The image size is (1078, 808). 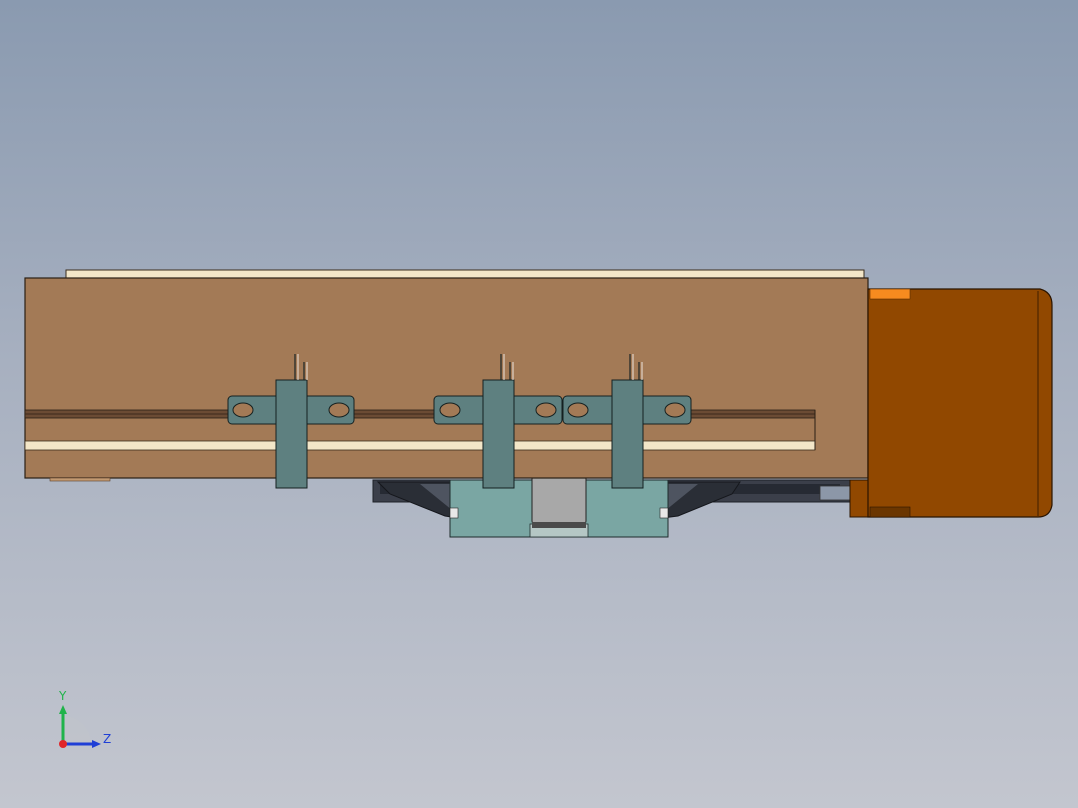 What do you see at coordinates (80, 726) in the screenshot?
I see `coordinate-triad-icon` at bounding box center [80, 726].